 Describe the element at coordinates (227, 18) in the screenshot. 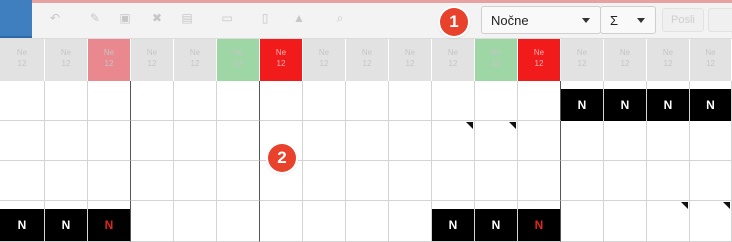

I see `document-icon: ▭` at that location.